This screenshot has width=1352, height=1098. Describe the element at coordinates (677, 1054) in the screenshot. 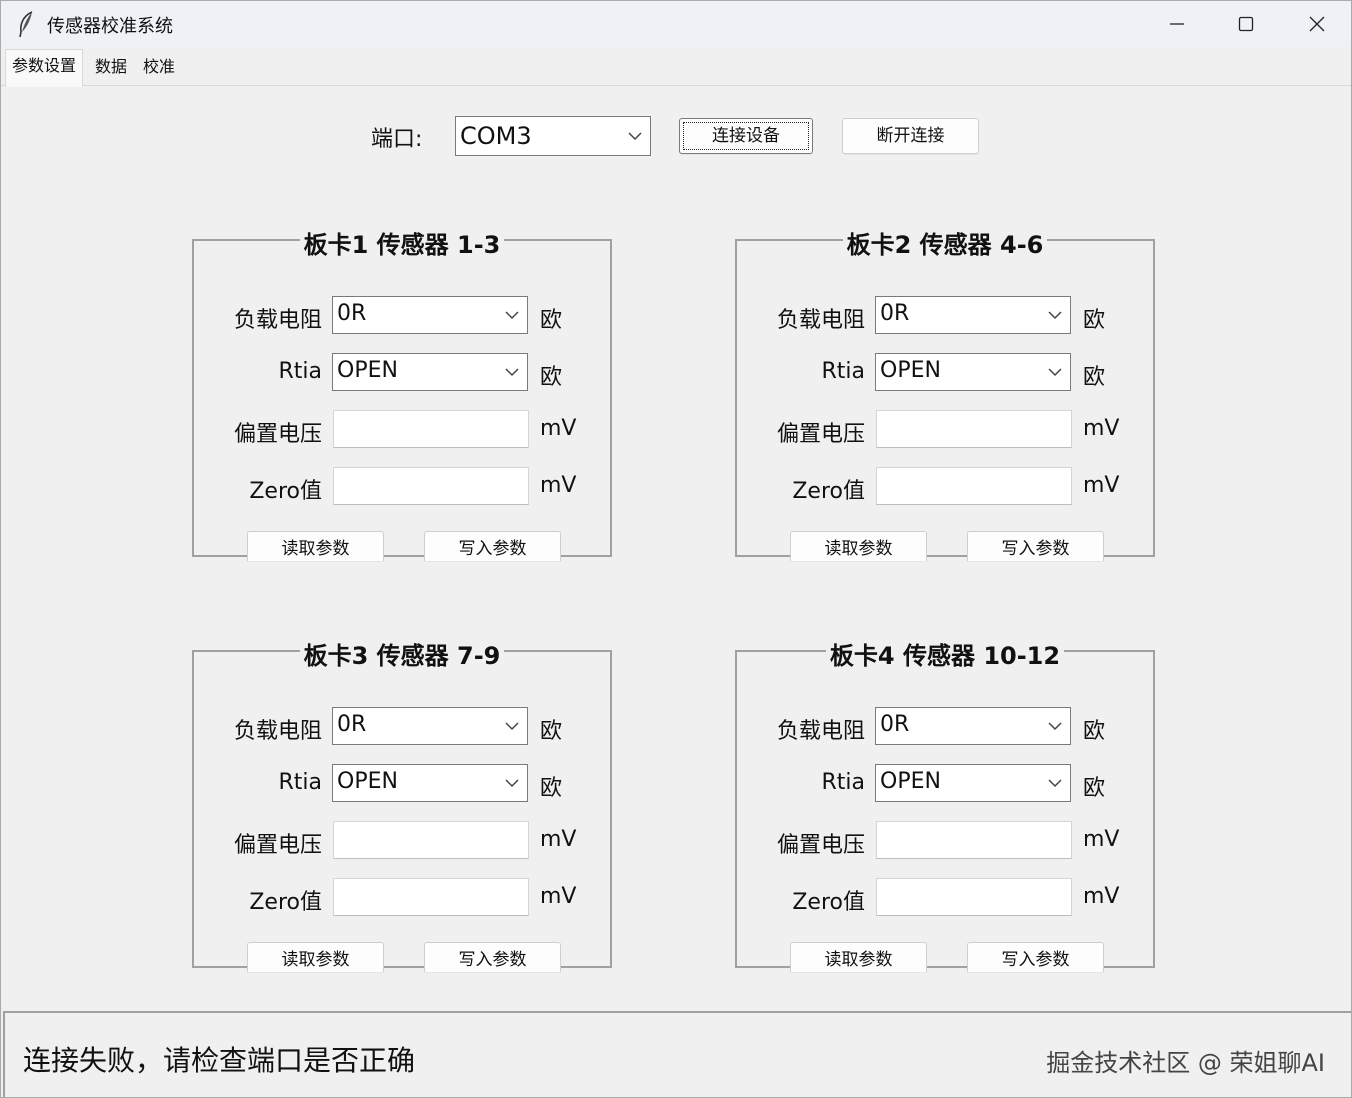

I see `status-bar: 连接失败，请检查端口是否正确 掘金技术社区 @ 荣姐聊AI` at that location.